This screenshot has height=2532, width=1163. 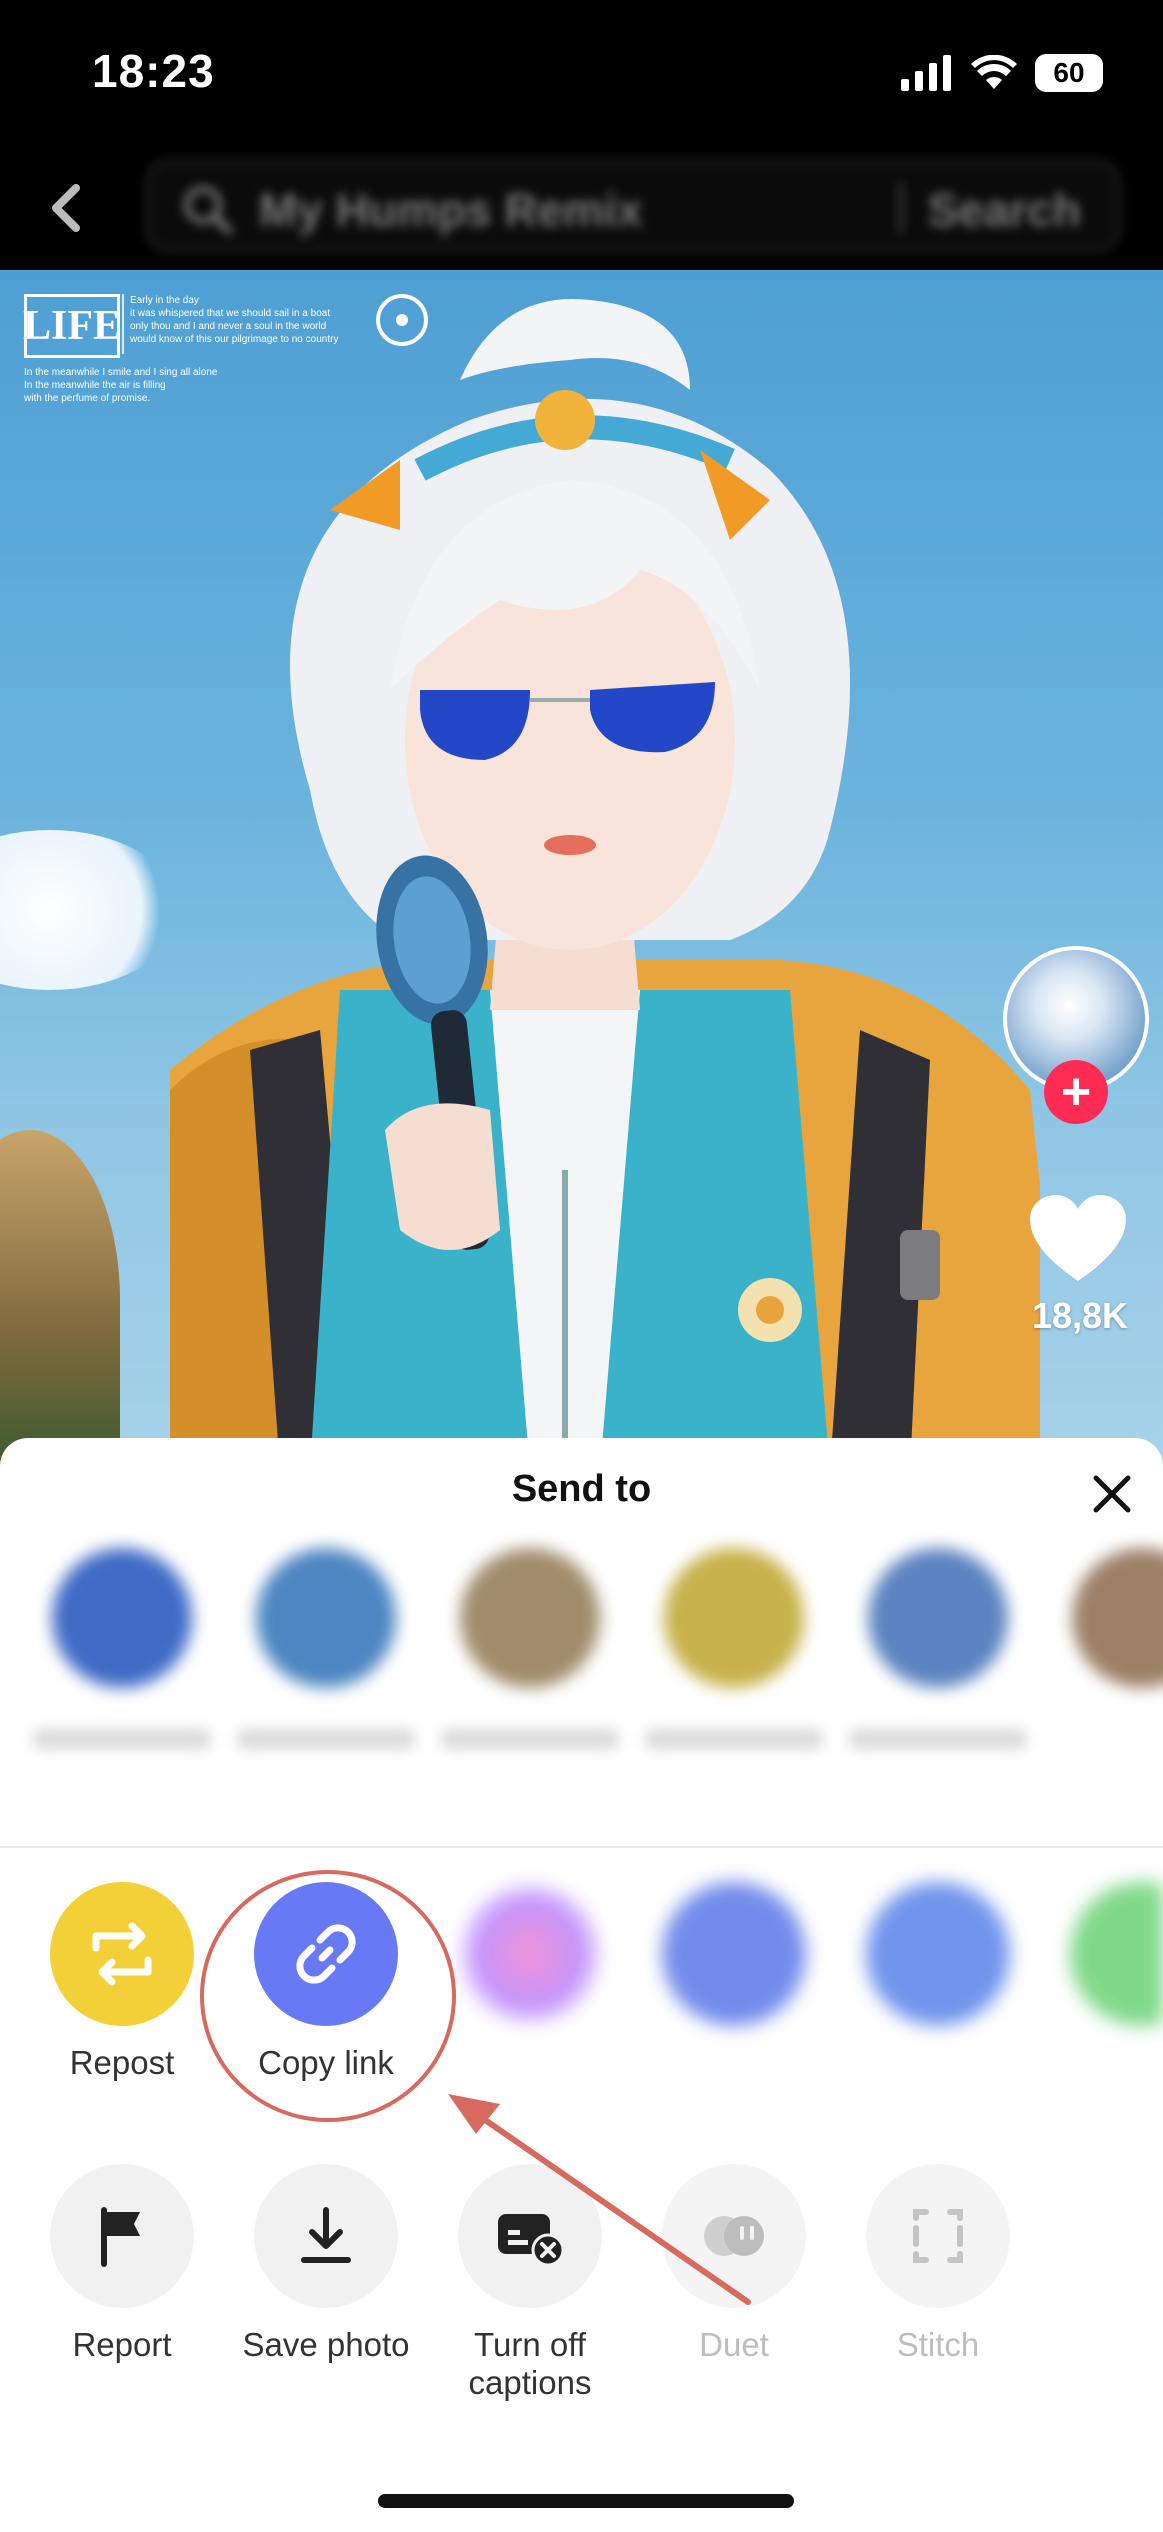 What do you see at coordinates (122, 1954) in the screenshot?
I see `repost-icon` at bounding box center [122, 1954].